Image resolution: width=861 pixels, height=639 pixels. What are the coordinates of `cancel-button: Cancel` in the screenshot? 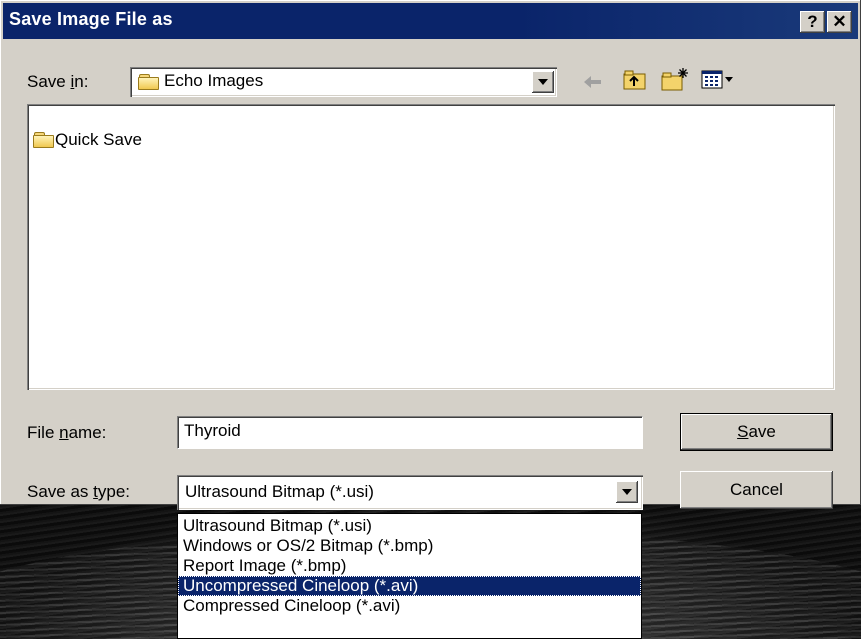 It's located at (756, 490).